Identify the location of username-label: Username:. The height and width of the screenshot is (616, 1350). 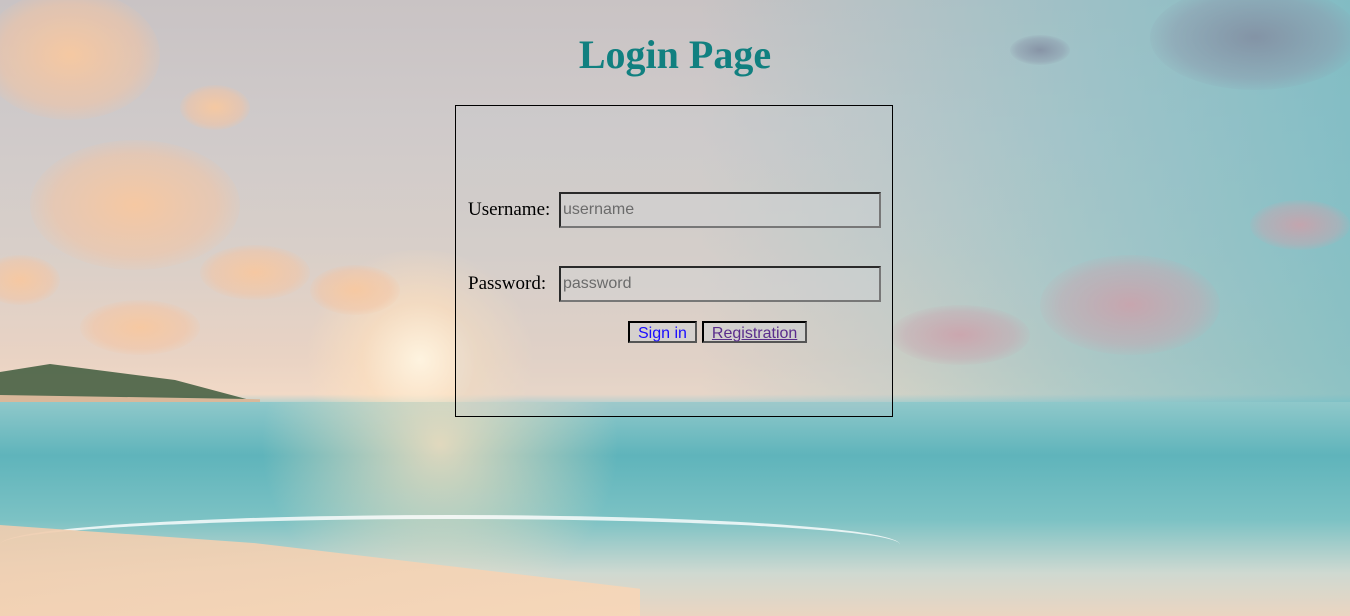
(509, 209).